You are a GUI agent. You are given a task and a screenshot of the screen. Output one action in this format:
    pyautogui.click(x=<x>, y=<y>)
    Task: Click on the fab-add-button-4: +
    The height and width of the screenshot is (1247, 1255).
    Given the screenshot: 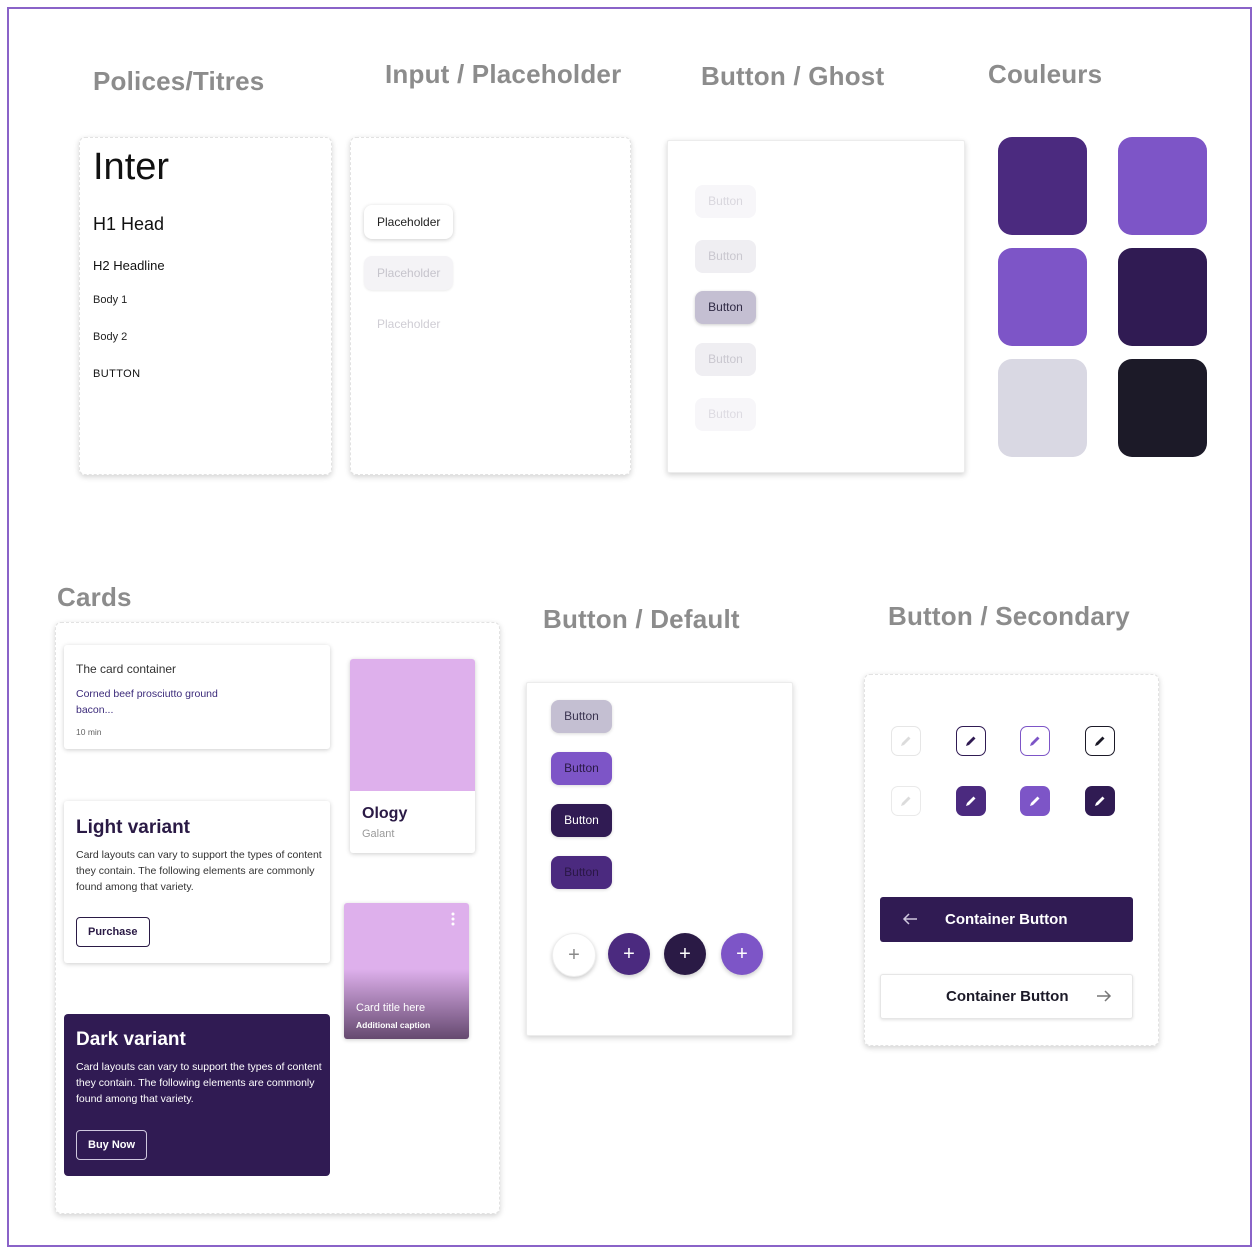 What is the action you would take?
    pyautogui.click(x=742, y=954)
    